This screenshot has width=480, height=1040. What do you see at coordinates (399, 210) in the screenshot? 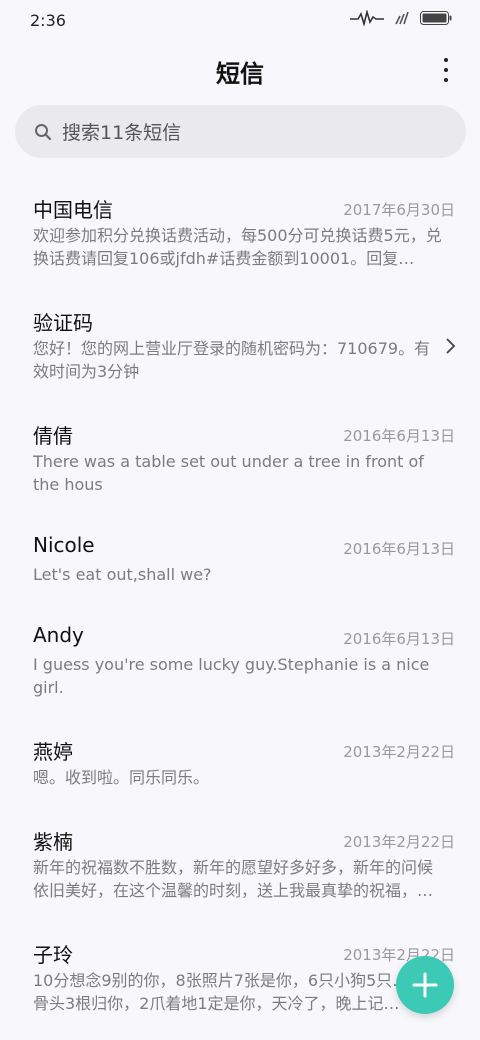
I see `message-date: 2017年6月30日` at bounding box center [399, 210].